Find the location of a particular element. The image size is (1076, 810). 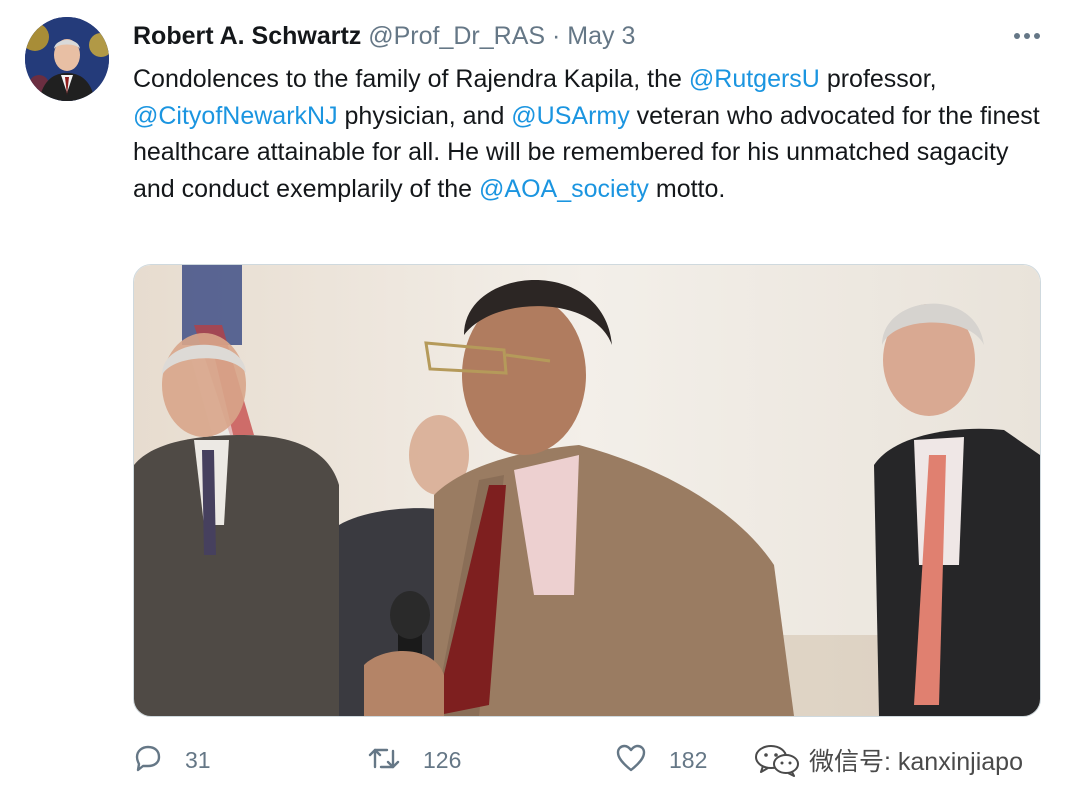

reply-button: 31 is located at coordinates (172, 760).